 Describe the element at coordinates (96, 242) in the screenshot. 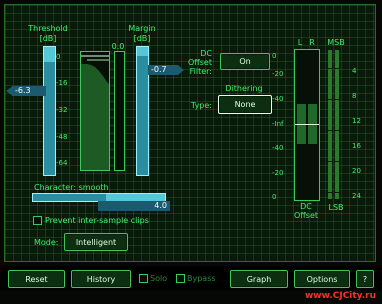

I see `mode-select: Intelligent` at that location.